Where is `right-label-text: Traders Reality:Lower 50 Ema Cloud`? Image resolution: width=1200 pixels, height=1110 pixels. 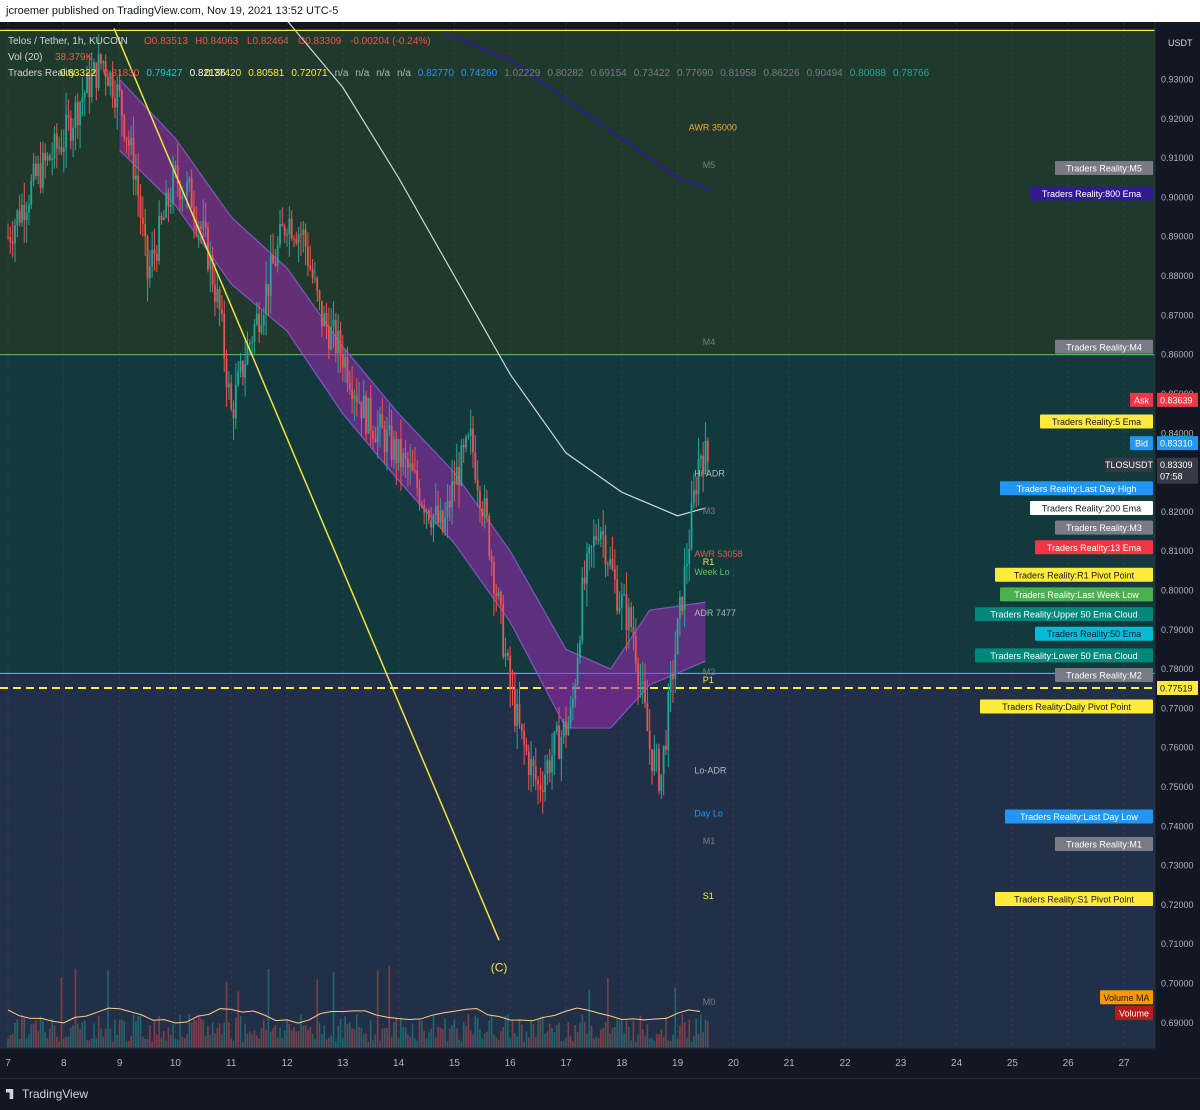
right-label-text: Traders Reality:Lower 50 Ema Cloud is located at coordinates (1063, 656).